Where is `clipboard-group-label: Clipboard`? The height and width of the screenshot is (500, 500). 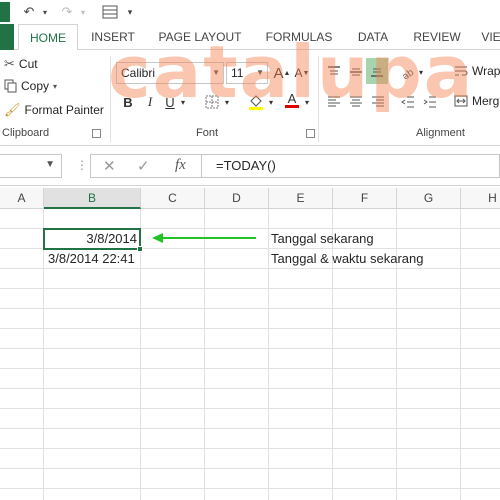
clipboard-group-label: Clipboard is located at coordinates (26, 133).